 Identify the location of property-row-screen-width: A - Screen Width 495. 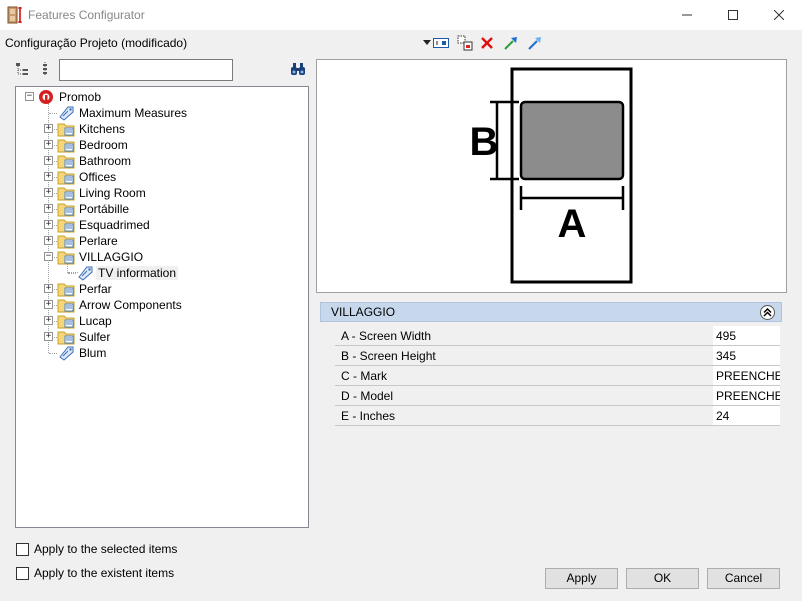
(557, 336).